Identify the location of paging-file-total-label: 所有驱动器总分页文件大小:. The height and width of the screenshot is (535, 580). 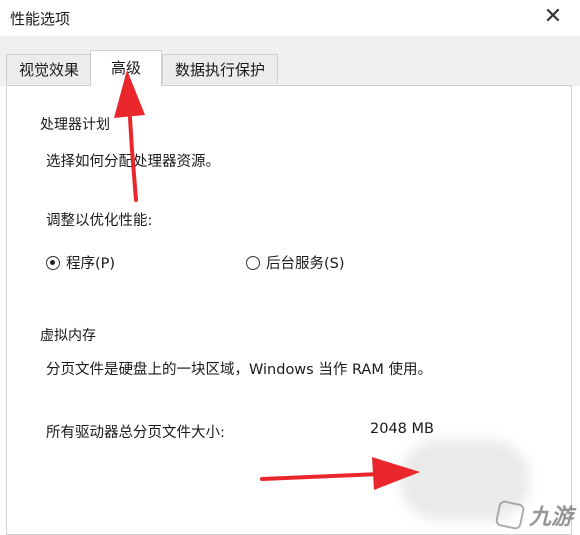
(135, 433).